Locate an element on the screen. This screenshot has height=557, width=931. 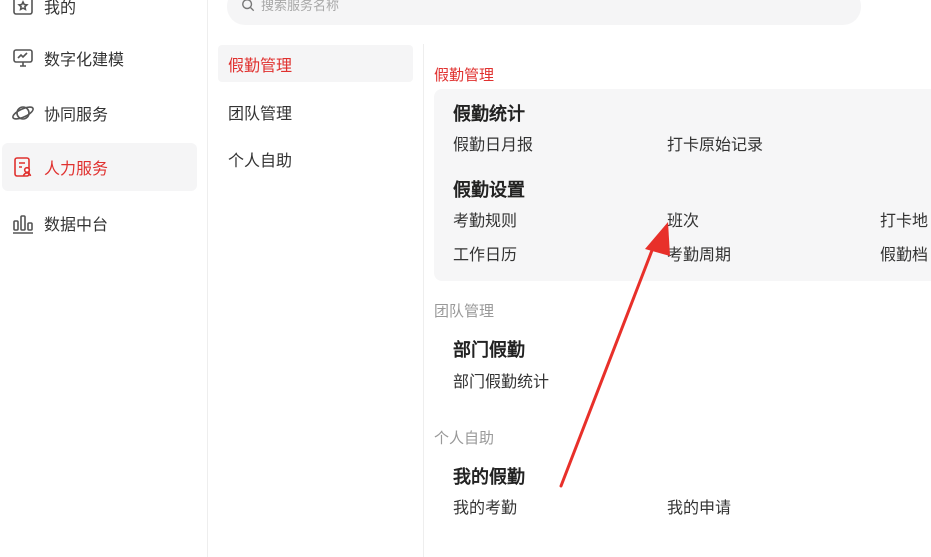
group-title: 部门假勤 is located at coordinates (489, 350).